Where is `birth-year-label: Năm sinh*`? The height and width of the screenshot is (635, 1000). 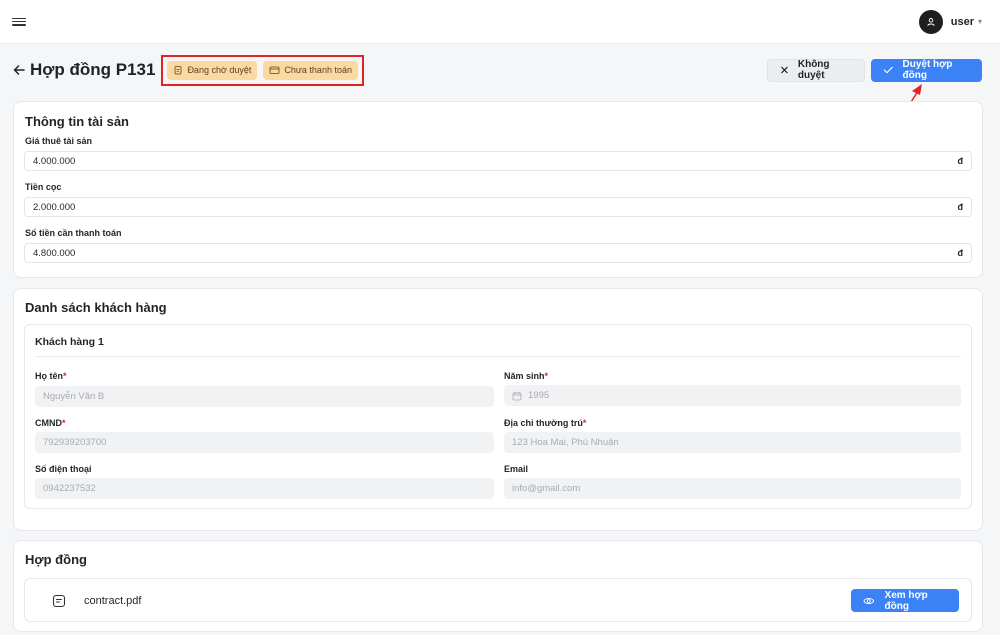 birth-year-label: Năm sinh* is located at coordinates (526, 376).